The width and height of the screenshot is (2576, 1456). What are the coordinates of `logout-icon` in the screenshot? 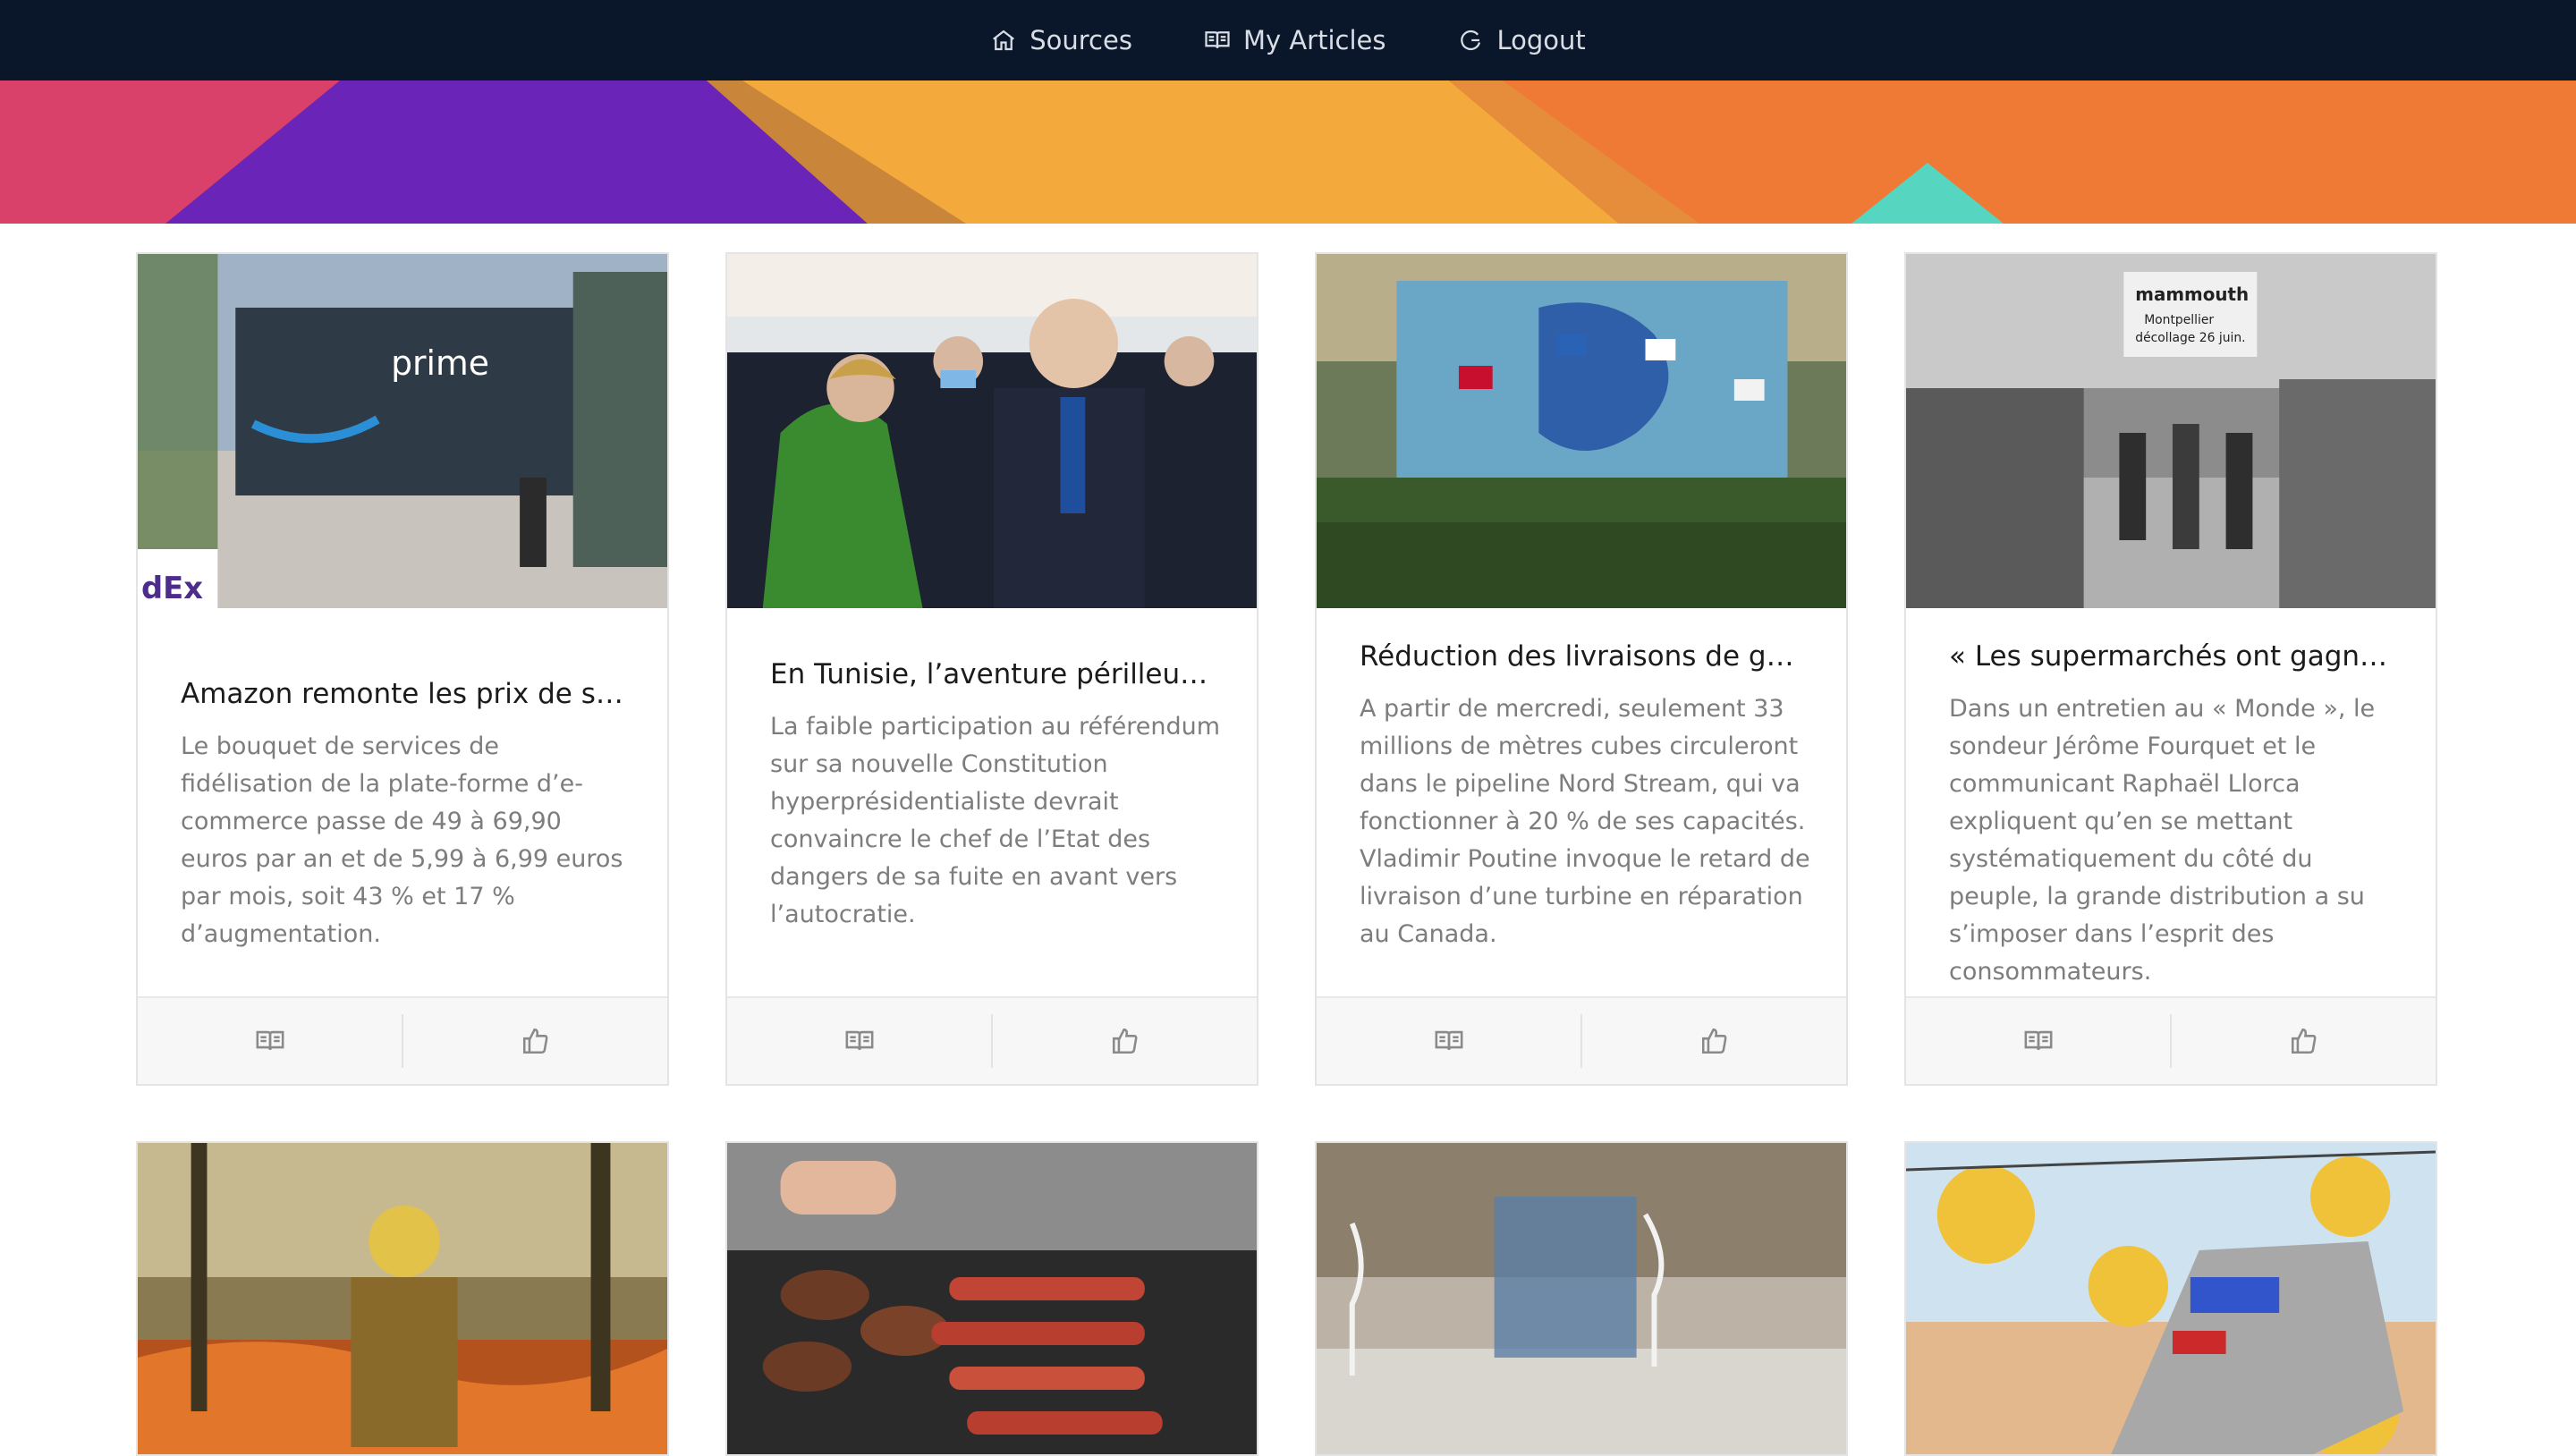 It's located at (1471, 40).